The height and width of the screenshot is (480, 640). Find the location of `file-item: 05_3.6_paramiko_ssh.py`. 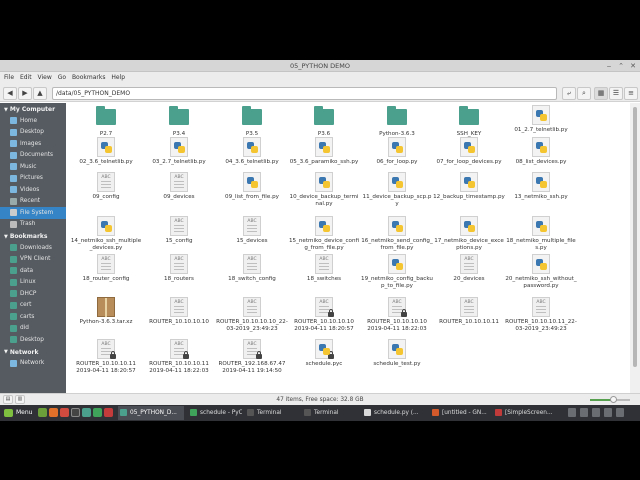

file-item: 05_3.6_paramiko_ssh.py is located at coordinates (324, 151).